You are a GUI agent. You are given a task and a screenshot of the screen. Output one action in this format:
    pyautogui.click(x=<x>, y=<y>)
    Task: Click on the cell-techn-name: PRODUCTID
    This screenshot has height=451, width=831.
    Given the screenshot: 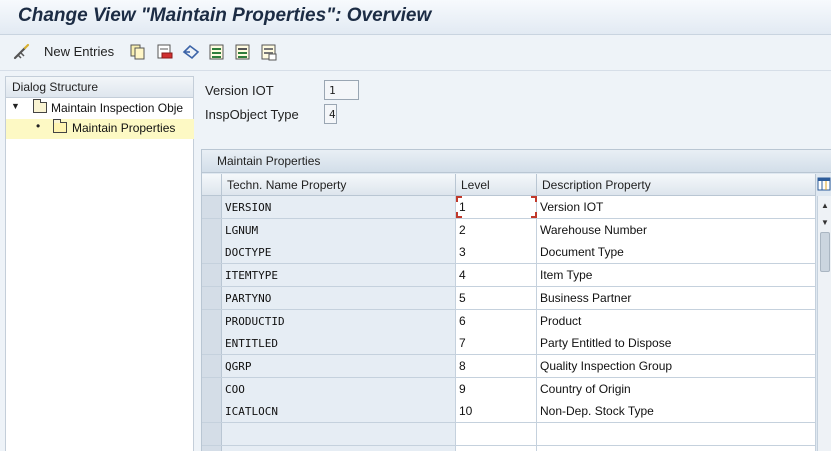 What is the action you would take?
    pyautogui.click(x=339, y=320)
    